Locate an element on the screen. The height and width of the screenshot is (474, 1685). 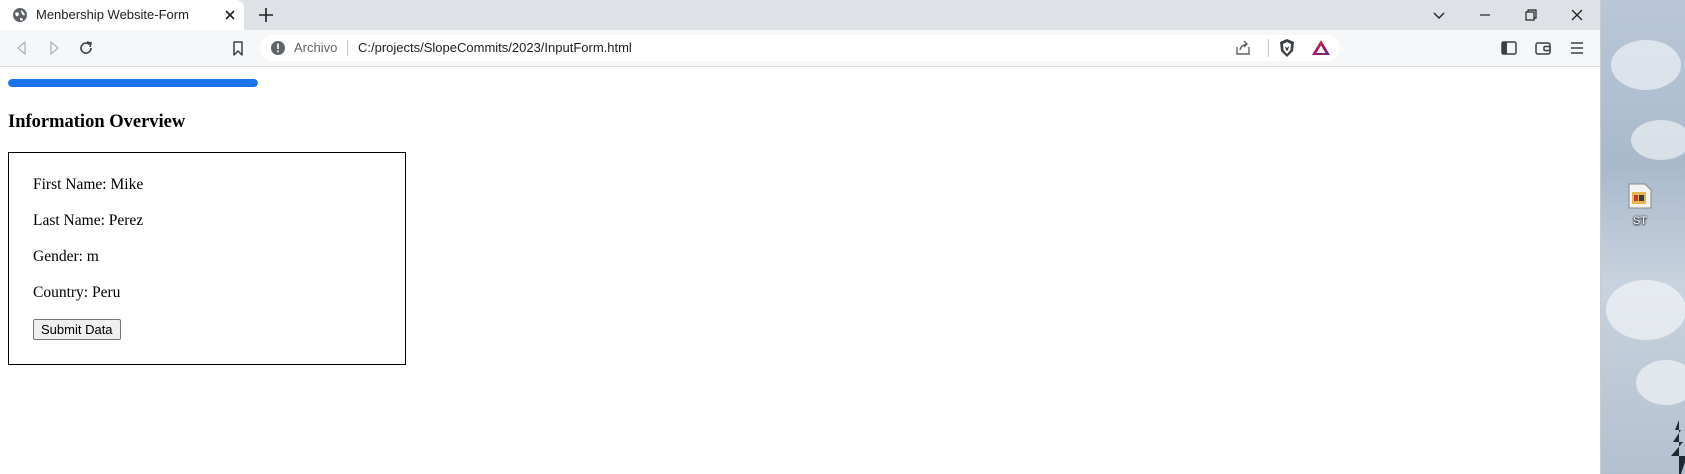
page-title: Information Overview is located at coordinates (97, 122).